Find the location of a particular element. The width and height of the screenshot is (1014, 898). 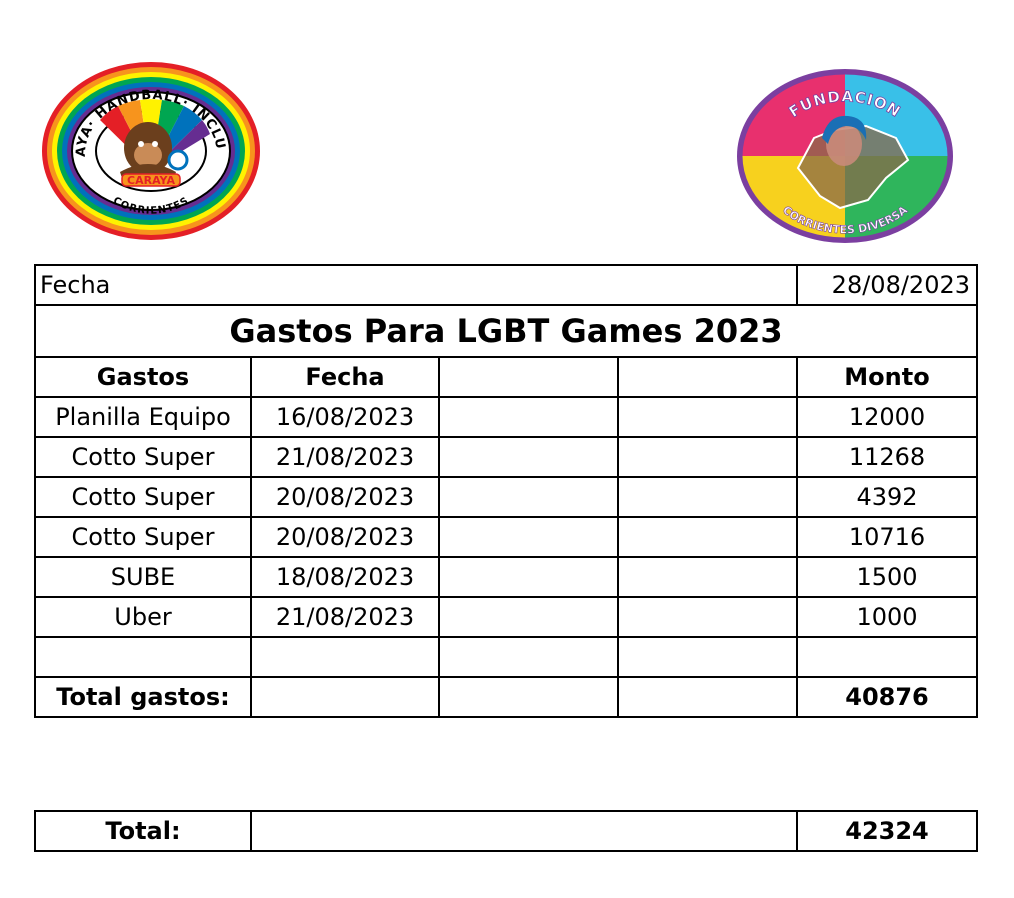

column-header-monto: Monto is located at coordinates (887, 377).